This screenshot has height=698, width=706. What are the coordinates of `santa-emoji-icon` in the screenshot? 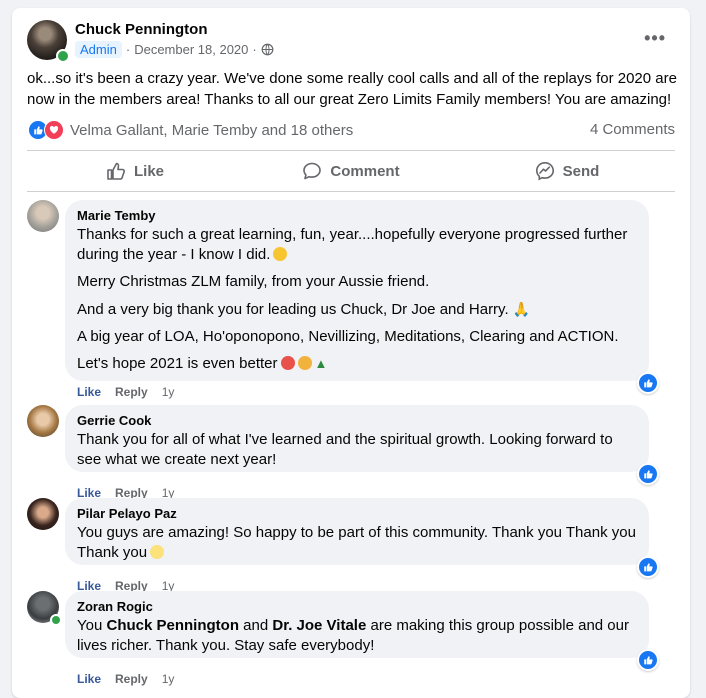 It's located at (287, 363).